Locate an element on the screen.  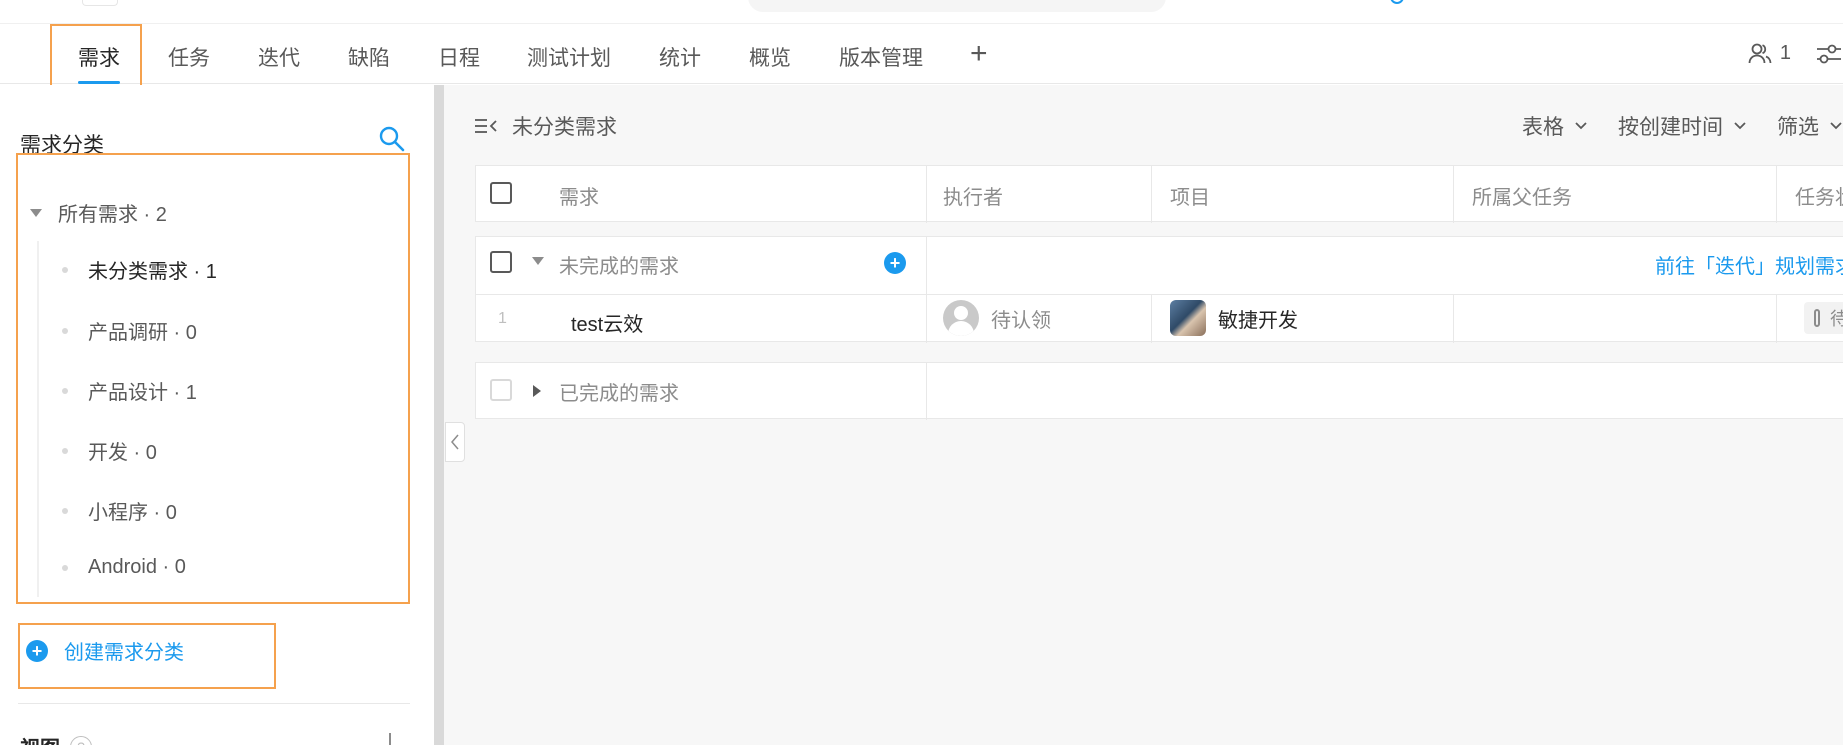
active-tab-indicator is located at coordinates (99, 82).